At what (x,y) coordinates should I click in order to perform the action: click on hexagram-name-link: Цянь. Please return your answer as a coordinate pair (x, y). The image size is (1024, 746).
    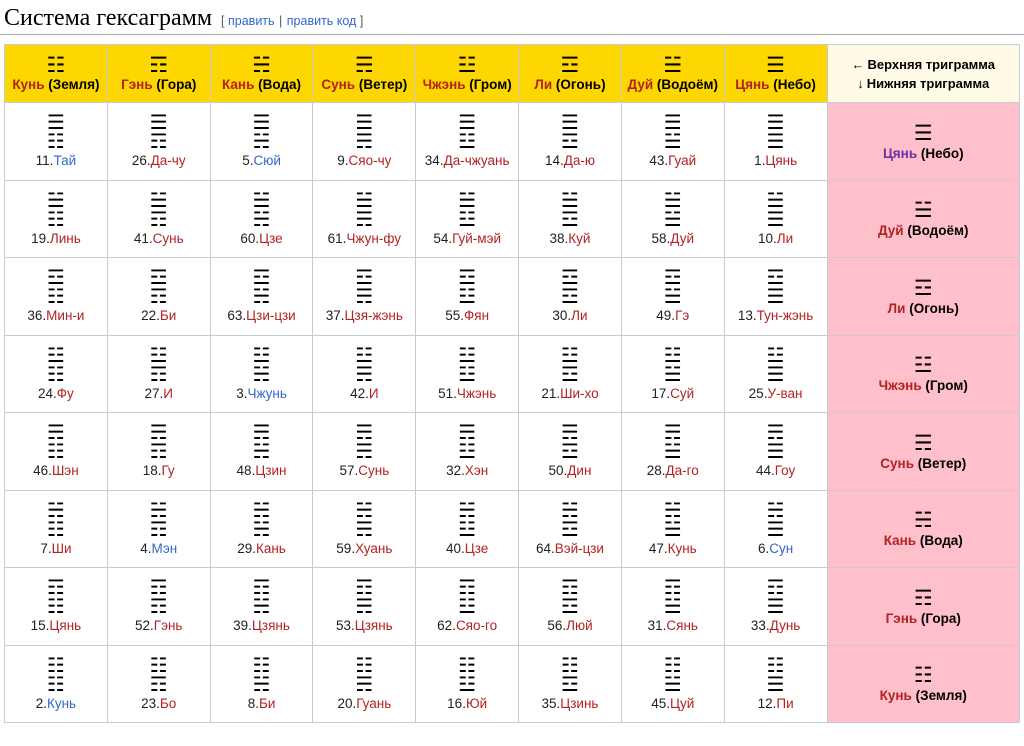
    Looking at the image, I should click on (65, 625).